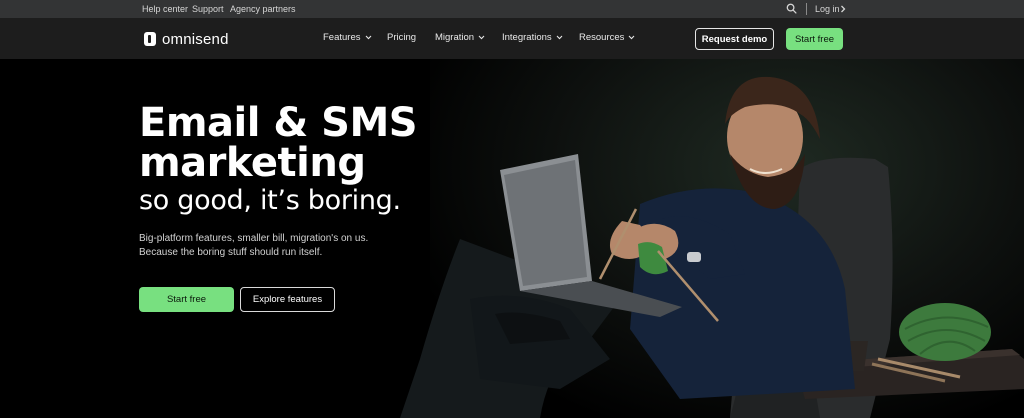 The image size is (1024, 418). Describe the element at coordinates (186, 299) in the screenshot. I see `start-free-hero-button: Start free` at that location.